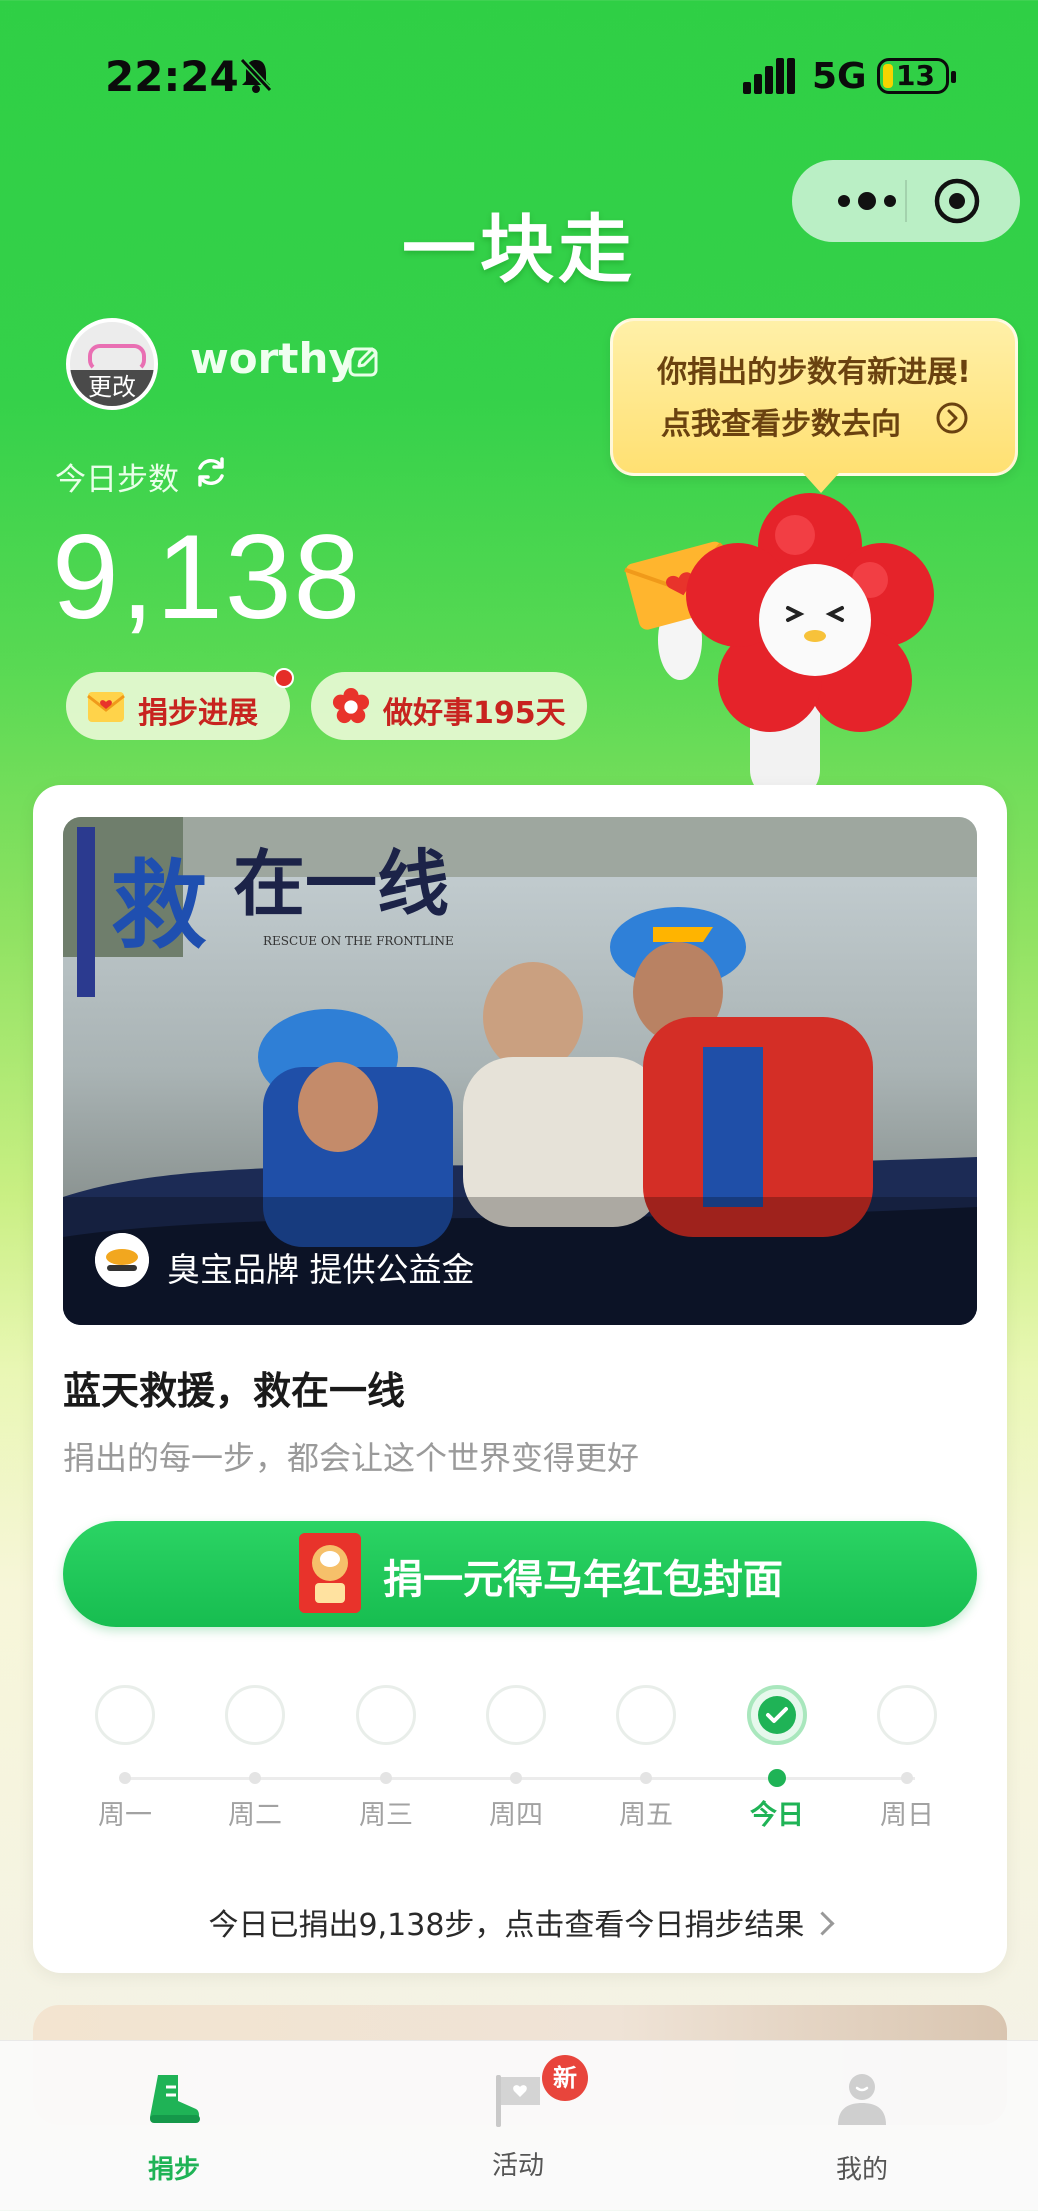 The image size is (1038, 2211). What do you see at coordinates (284, 678) in the screenshot?
I see `notification-dot` at bounding box center [284, 678].